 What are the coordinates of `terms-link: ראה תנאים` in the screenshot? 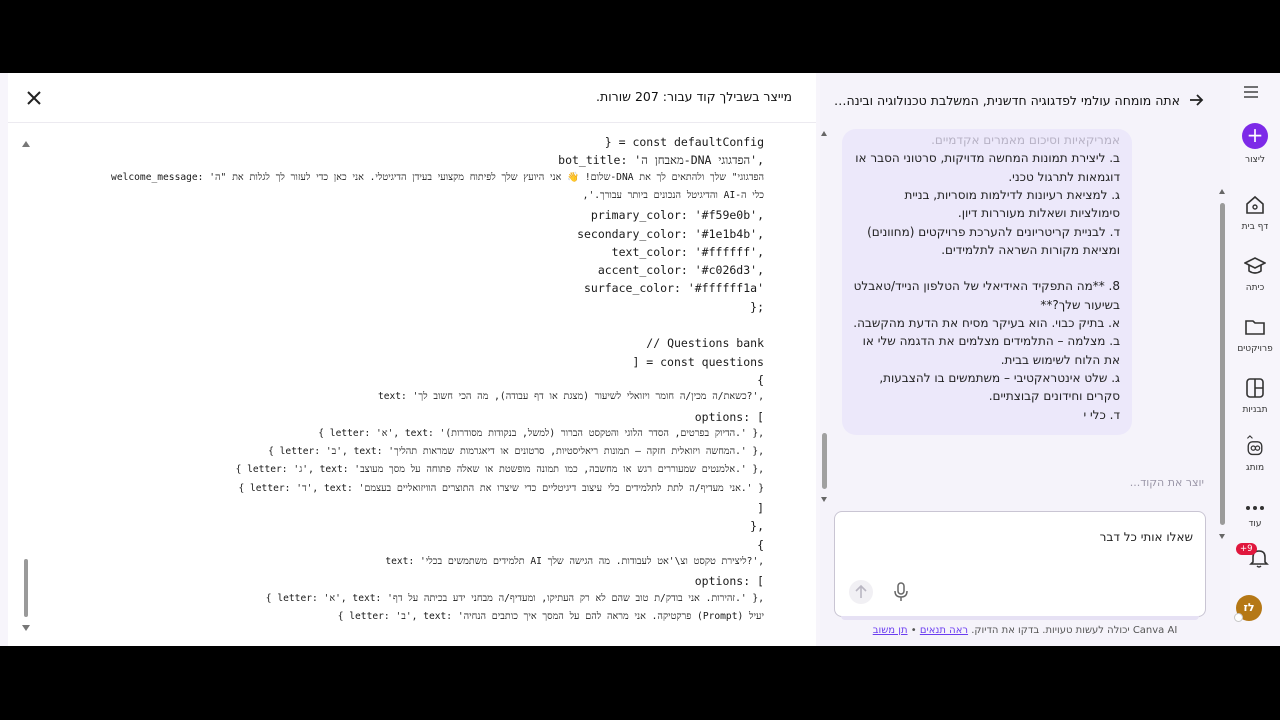 It's located at (944, 630).